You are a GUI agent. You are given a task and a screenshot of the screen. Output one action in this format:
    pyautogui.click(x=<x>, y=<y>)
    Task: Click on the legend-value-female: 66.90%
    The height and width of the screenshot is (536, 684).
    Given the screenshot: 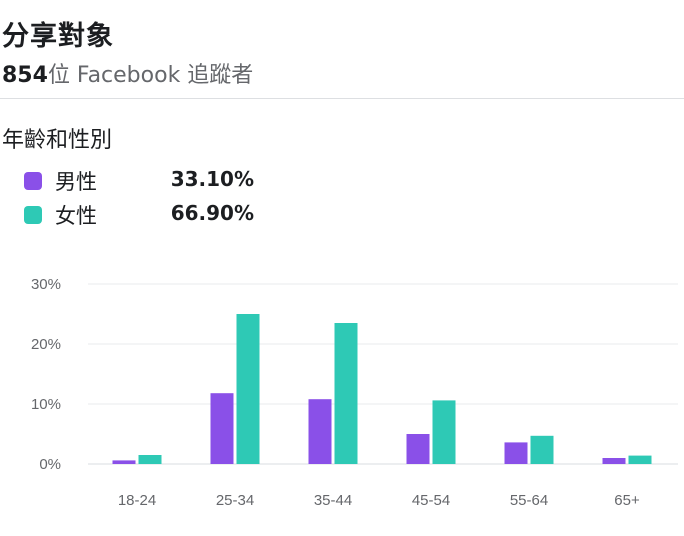 What is the action you would take?
    pyautogui.click(x=212, y=213)
    